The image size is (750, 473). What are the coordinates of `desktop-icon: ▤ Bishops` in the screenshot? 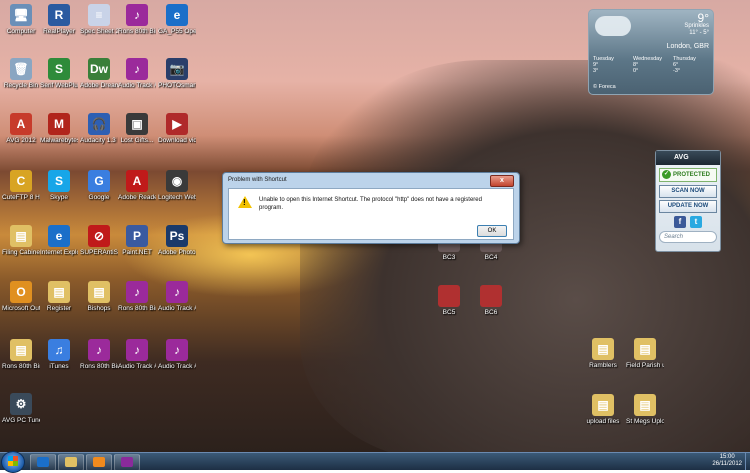 It's located at (99, 297).